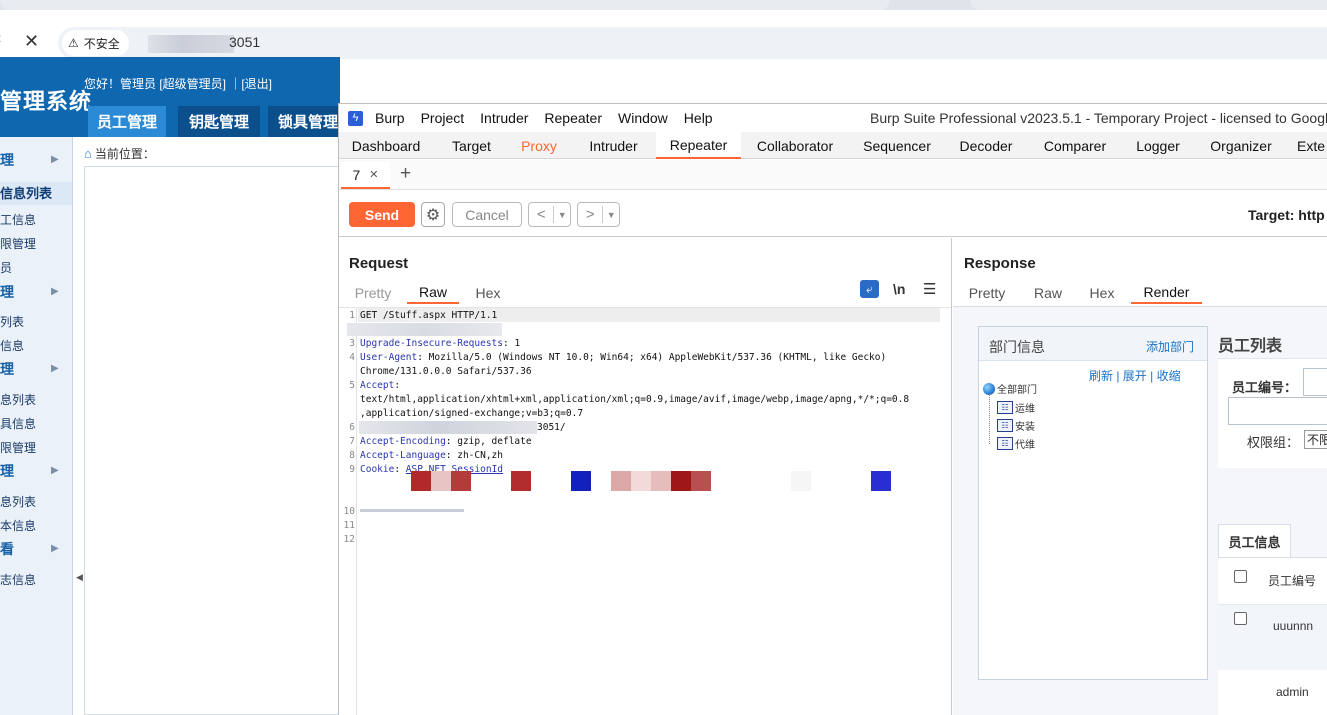 This screenshot has width=1327, height=715. Describe the element at coordinates (365, 175) in the screenshot. I see `repeater-tab: 7 ✕` at that location.